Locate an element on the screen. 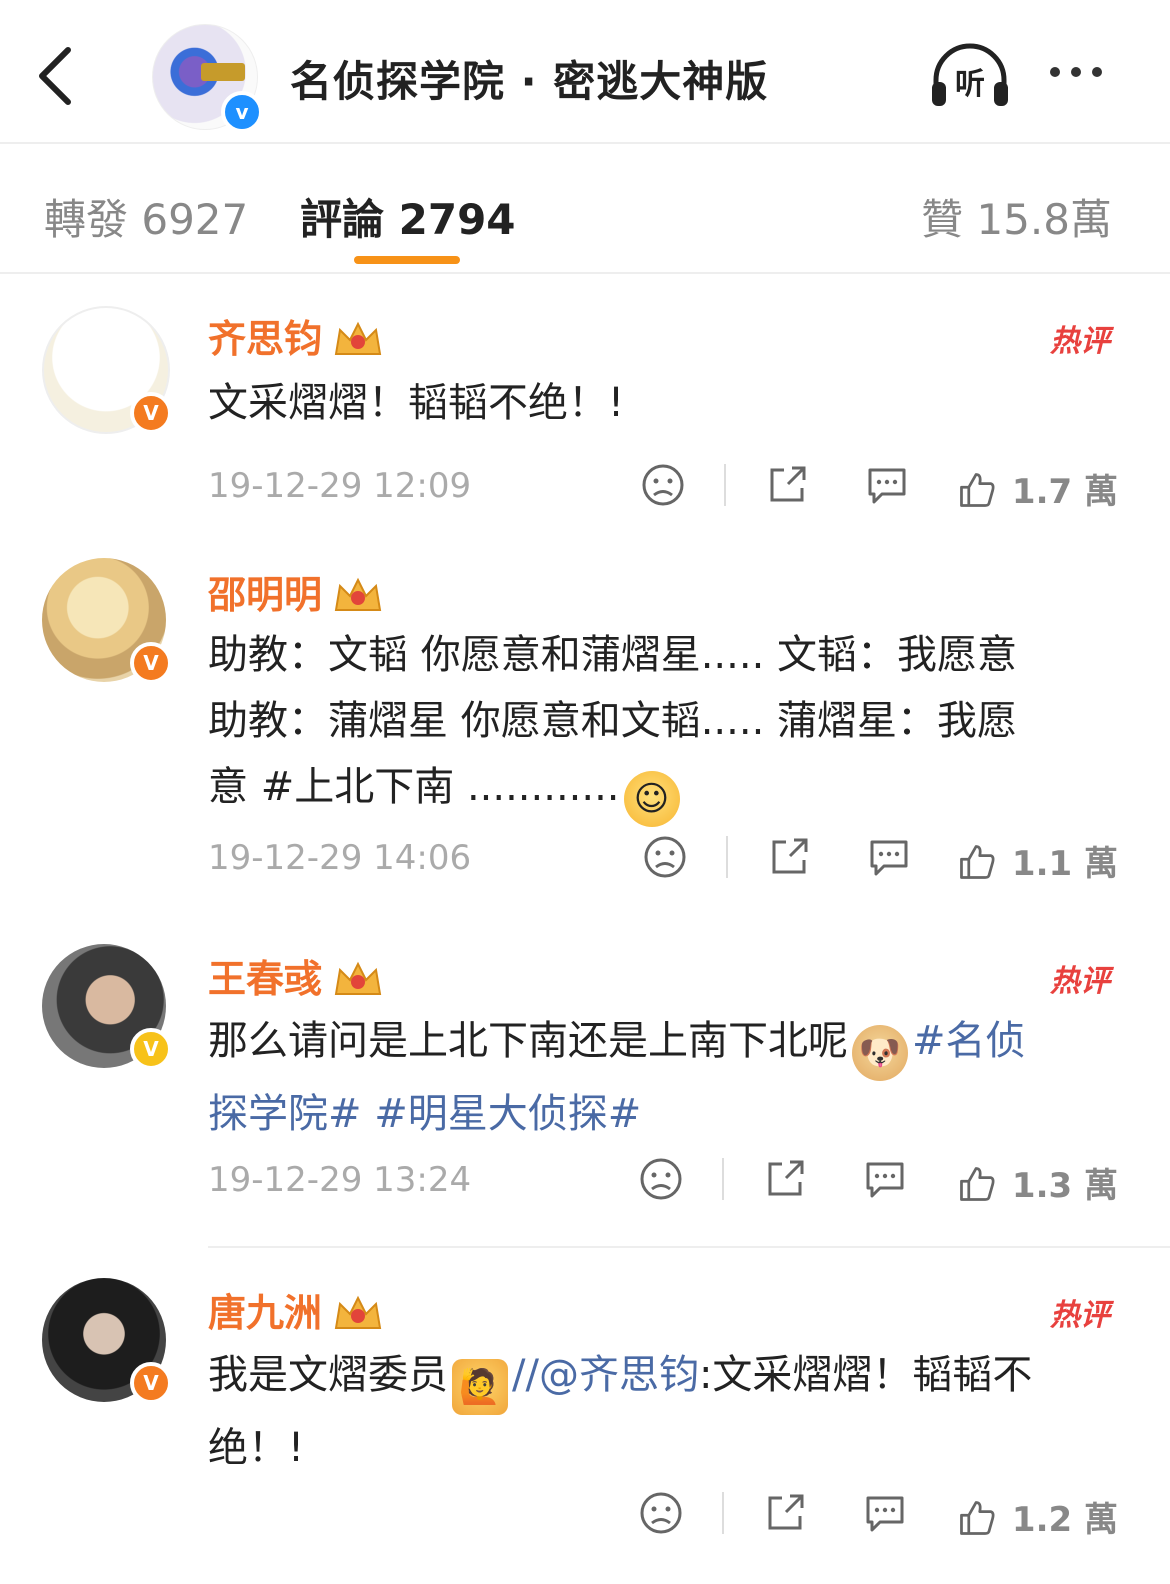 The image size is (1170, 1584). like-button: 1.7 萬 is located at coordinates (1037, 488).